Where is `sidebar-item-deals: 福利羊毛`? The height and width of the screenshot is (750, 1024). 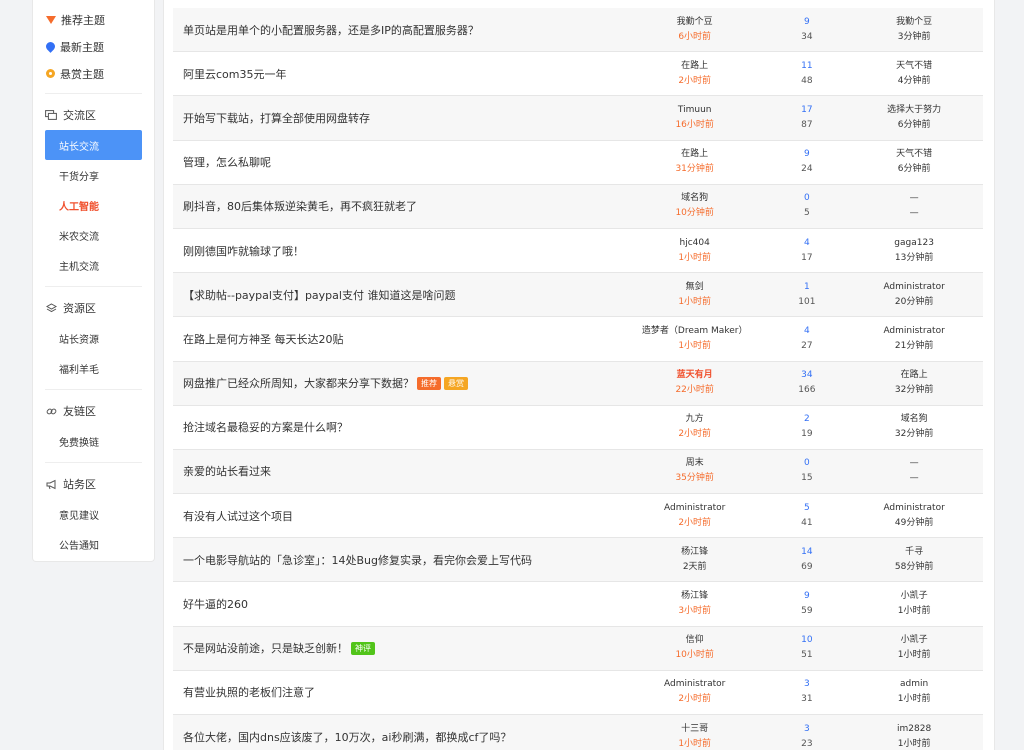
sidebar-item-deals: 福利羊毛 is located at coordinates (93, 368).